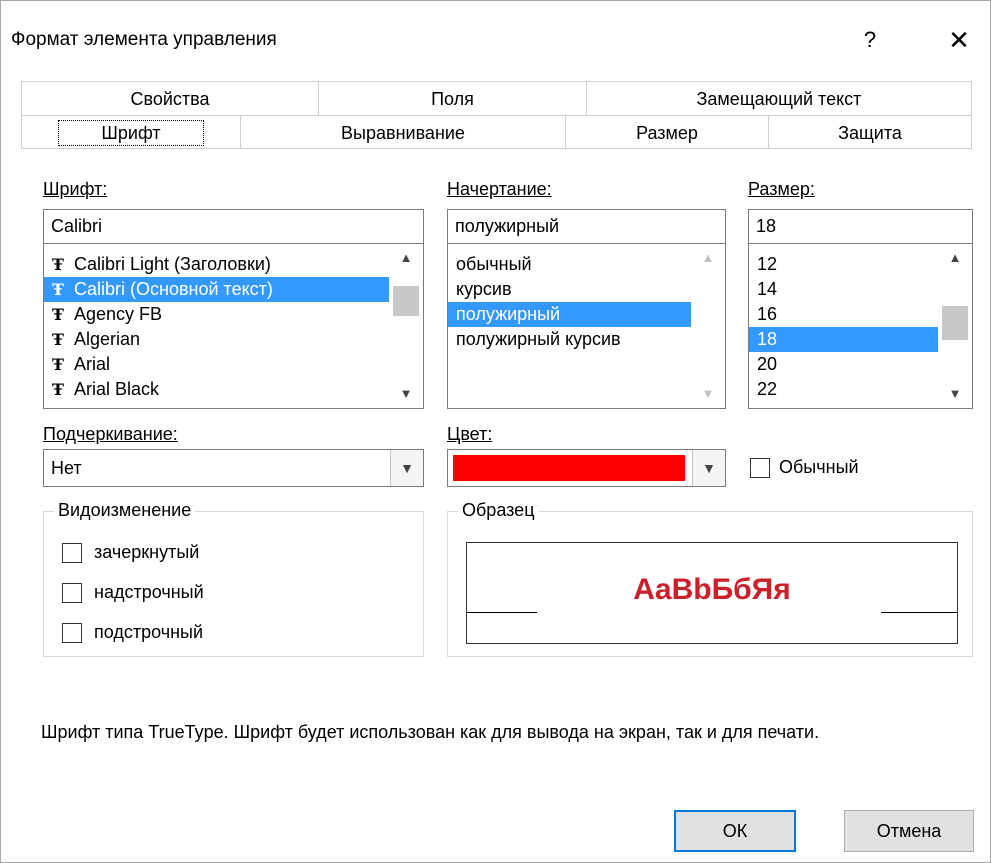 This screenshot has width=991, height=863. What do you see at coordinates (860, 226) in the screenshot?
I see `size-input: 18` at bounding box center [860, 226].